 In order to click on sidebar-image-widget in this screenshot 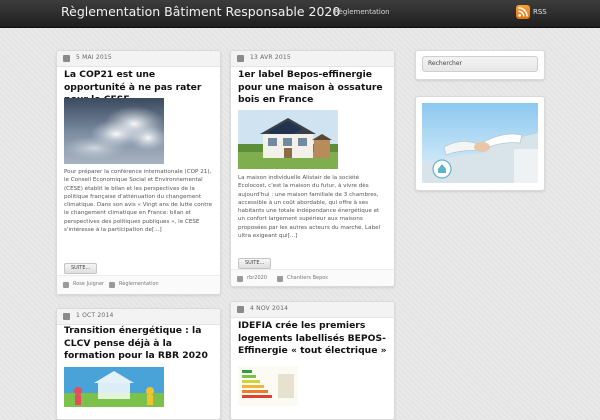, I will do `click(480, 143)`.